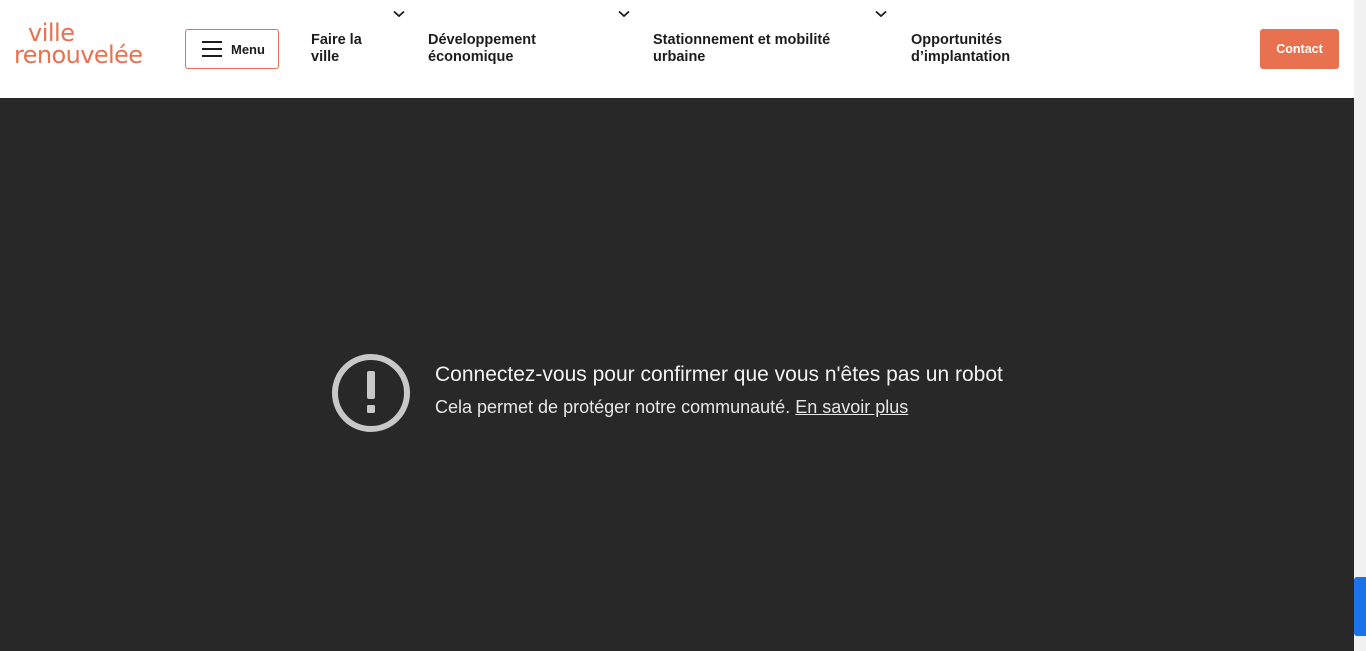 The image size is (1366, 651). I want to click on side-widget-tab, so click(1360, 606).